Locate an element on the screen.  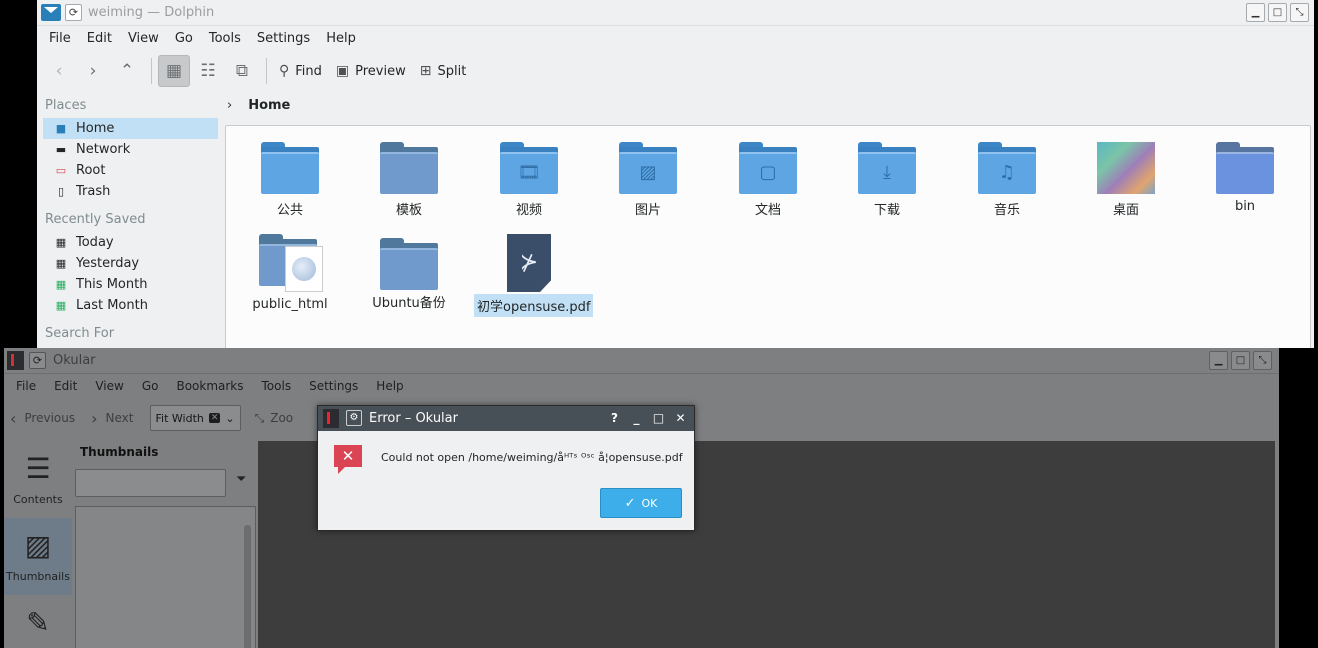
compact-view-button: ☷ is located at coordinates (208, 71).